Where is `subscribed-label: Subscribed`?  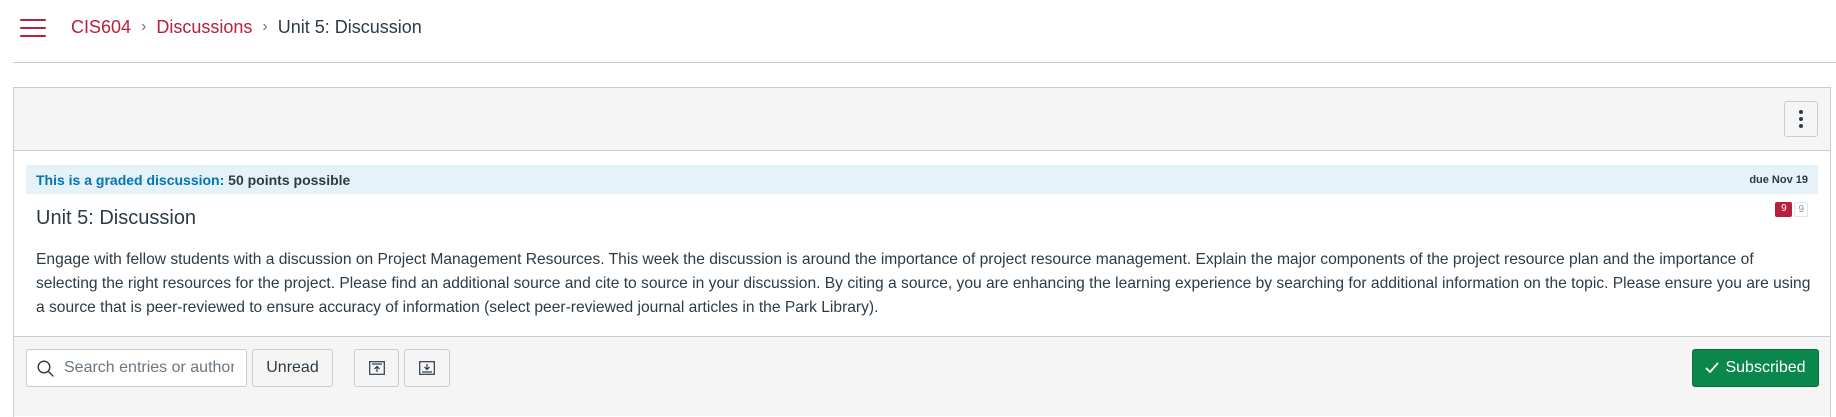 subscribed-label: Subscribed is located at coordinates (1765, 367).